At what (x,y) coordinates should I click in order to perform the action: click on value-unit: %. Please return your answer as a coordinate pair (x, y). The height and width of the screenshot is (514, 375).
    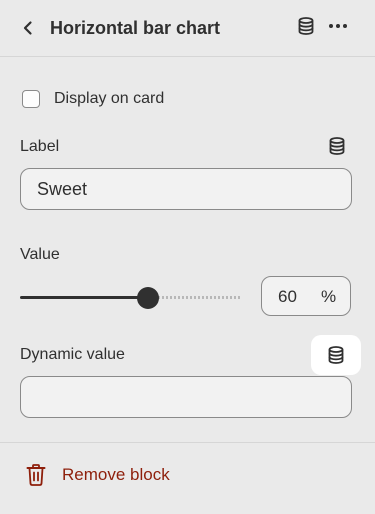
    Looking at the image, I should click on (329, 296).